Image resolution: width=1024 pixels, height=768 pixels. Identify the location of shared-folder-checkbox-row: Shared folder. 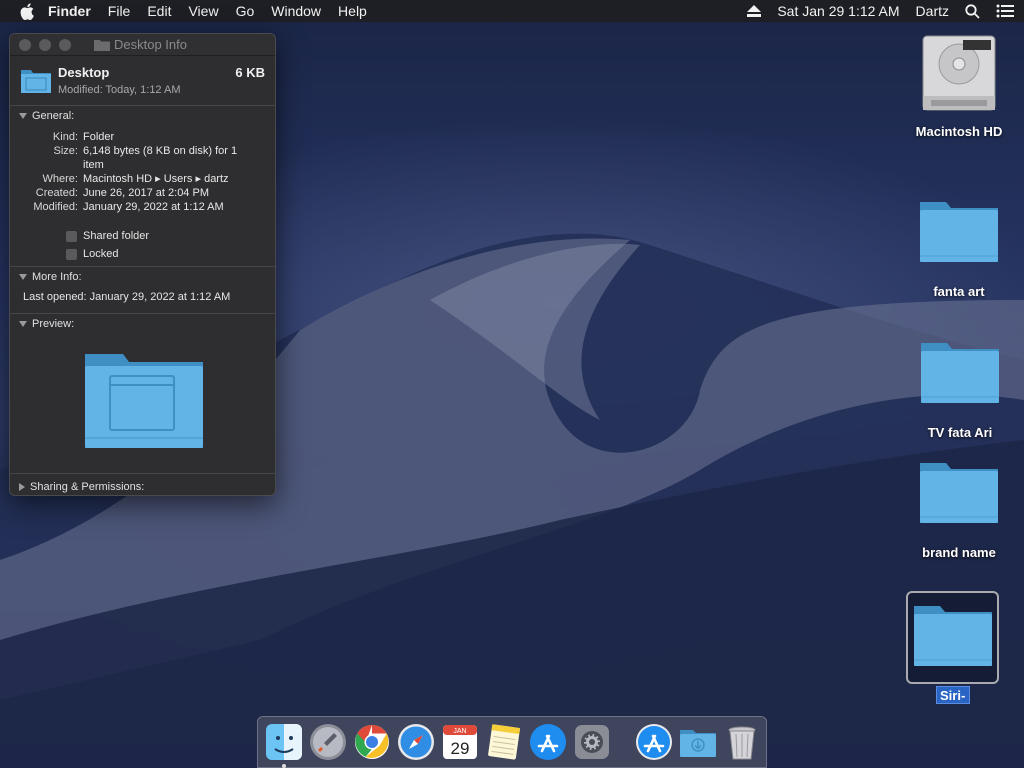
(142, 236).